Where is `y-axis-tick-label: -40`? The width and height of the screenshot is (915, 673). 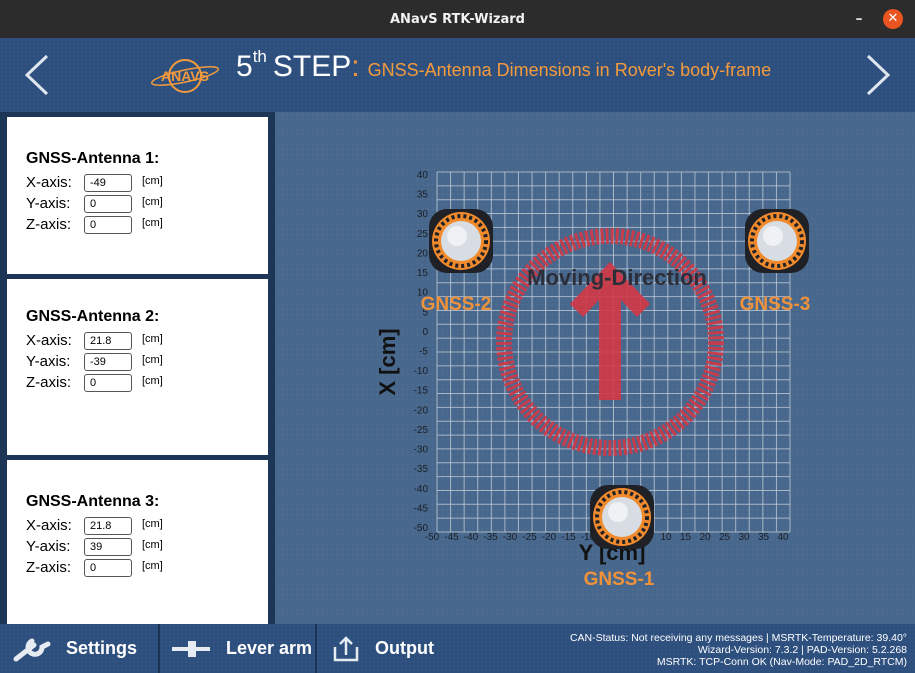 y-axis-tick-label: -40 is located at coordinates (471, 537).